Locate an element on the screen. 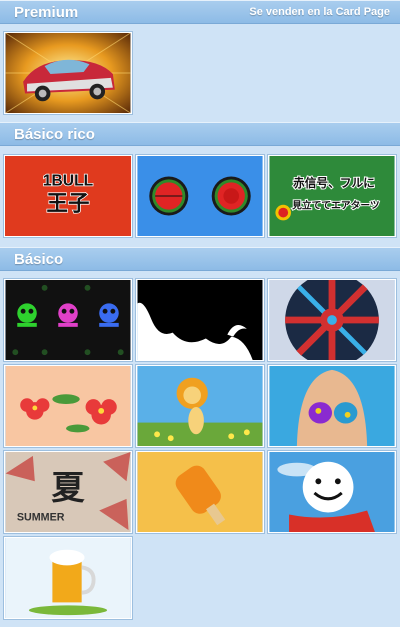 The width and height of the screenshot is (400, 627). basic-section-header: Básico is located at coordinates (200, 259).